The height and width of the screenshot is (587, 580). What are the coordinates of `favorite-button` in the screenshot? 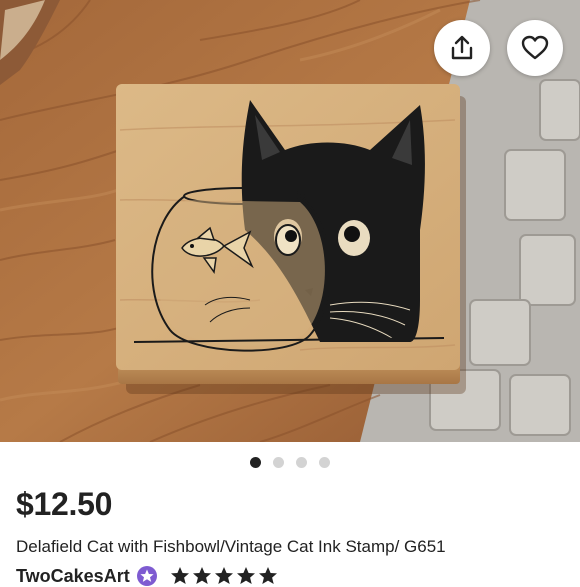 It's located at (535, 48).